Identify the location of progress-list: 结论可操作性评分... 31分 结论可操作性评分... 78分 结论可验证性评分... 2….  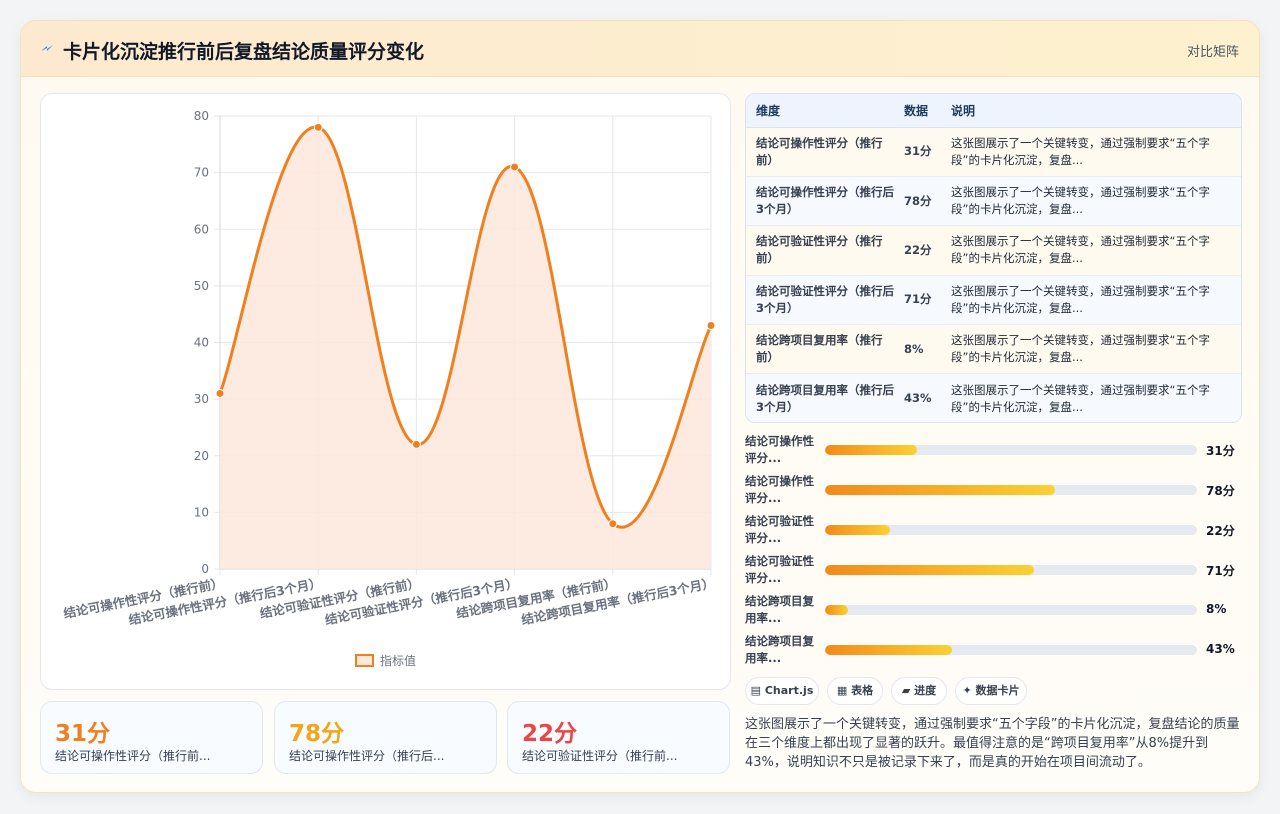
(993, 553).